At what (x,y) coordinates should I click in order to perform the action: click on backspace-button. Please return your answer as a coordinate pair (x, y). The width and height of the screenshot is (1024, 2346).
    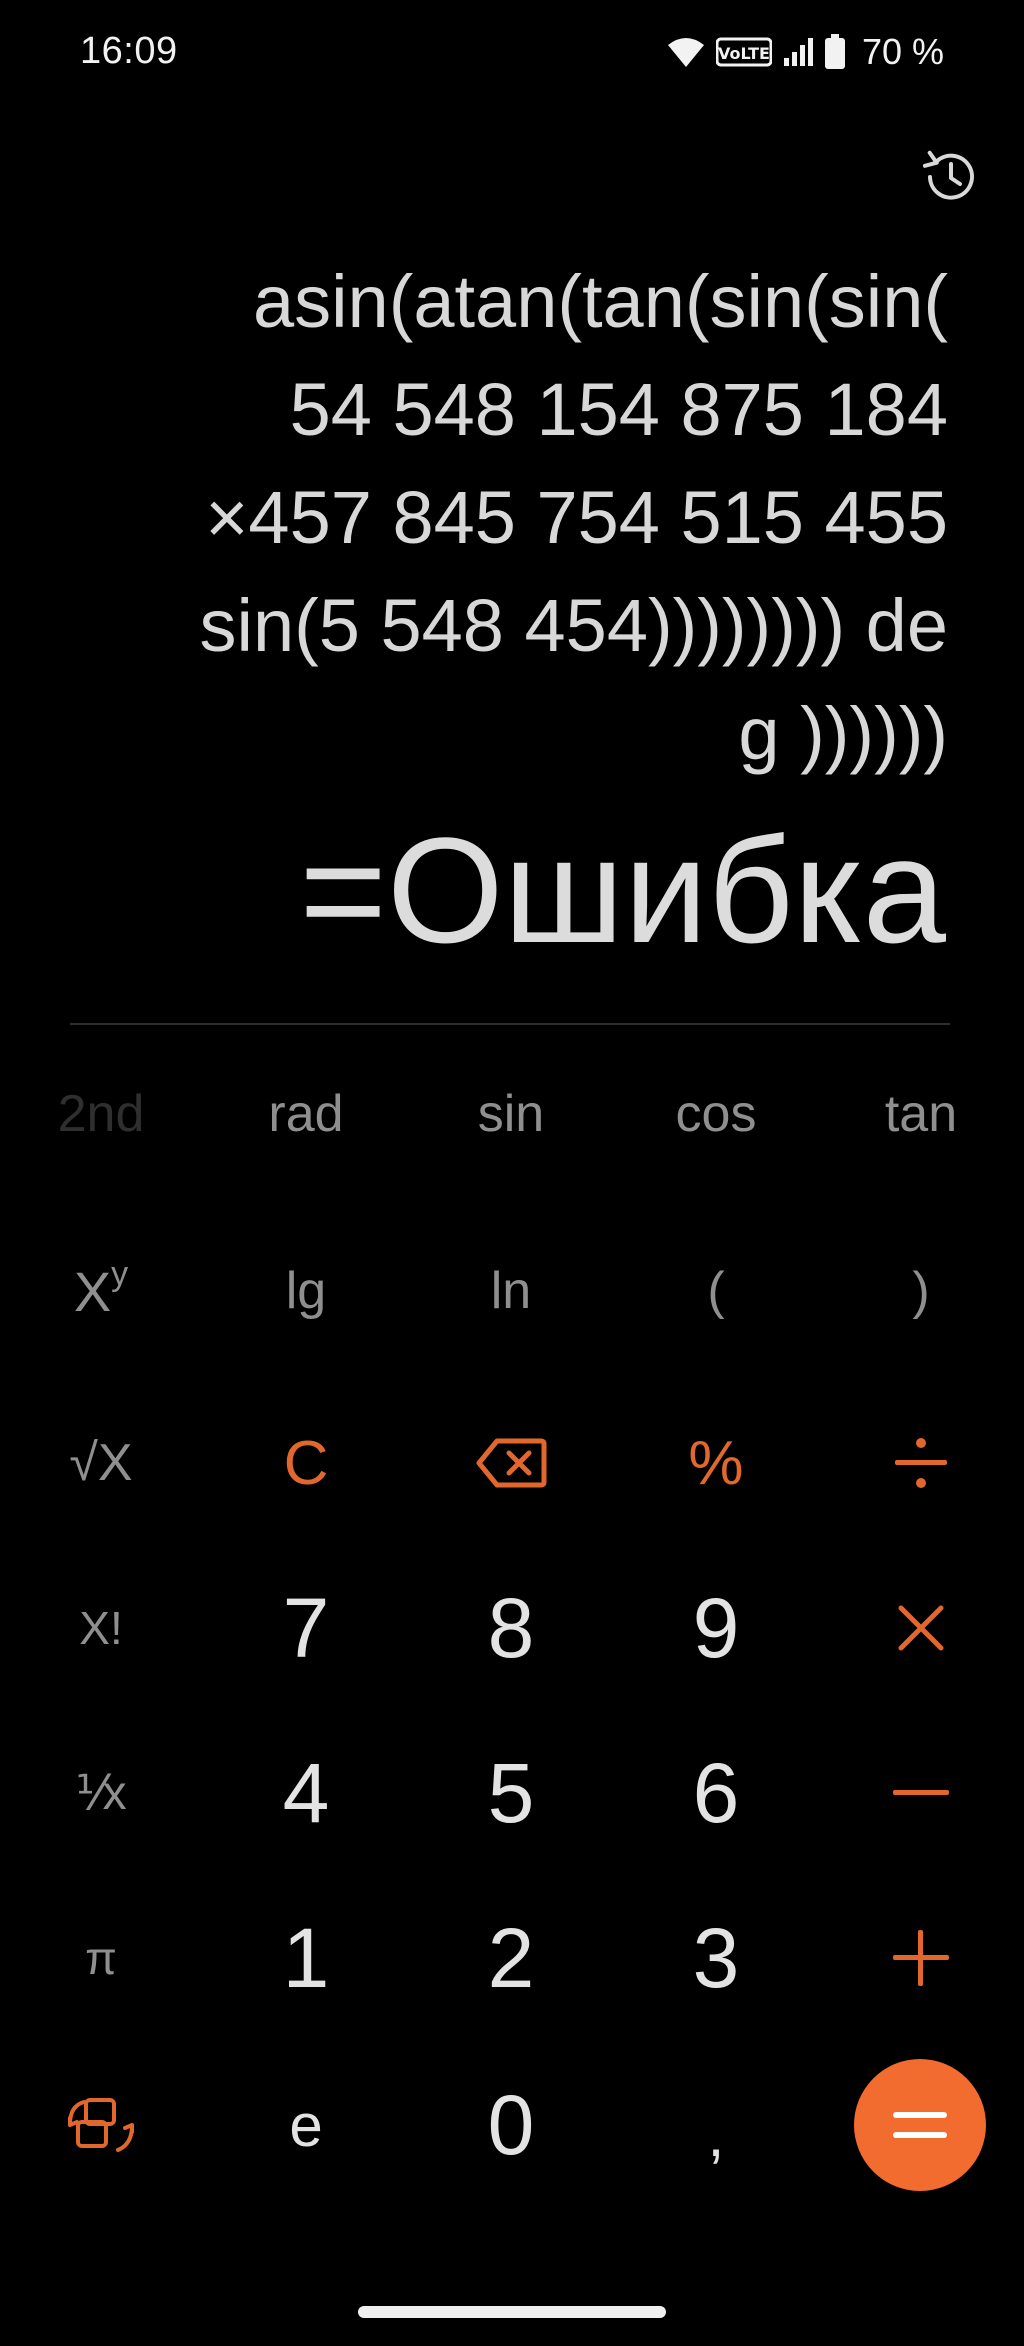
    Looking at the image, I should click on (511, 1463).